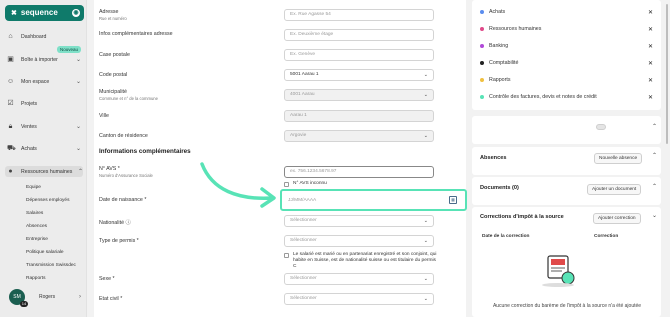  What do you see at coordinates (453, 200) in the screenshot?
I see `calendar-icon: ▦` at bounding box center [453, 200].